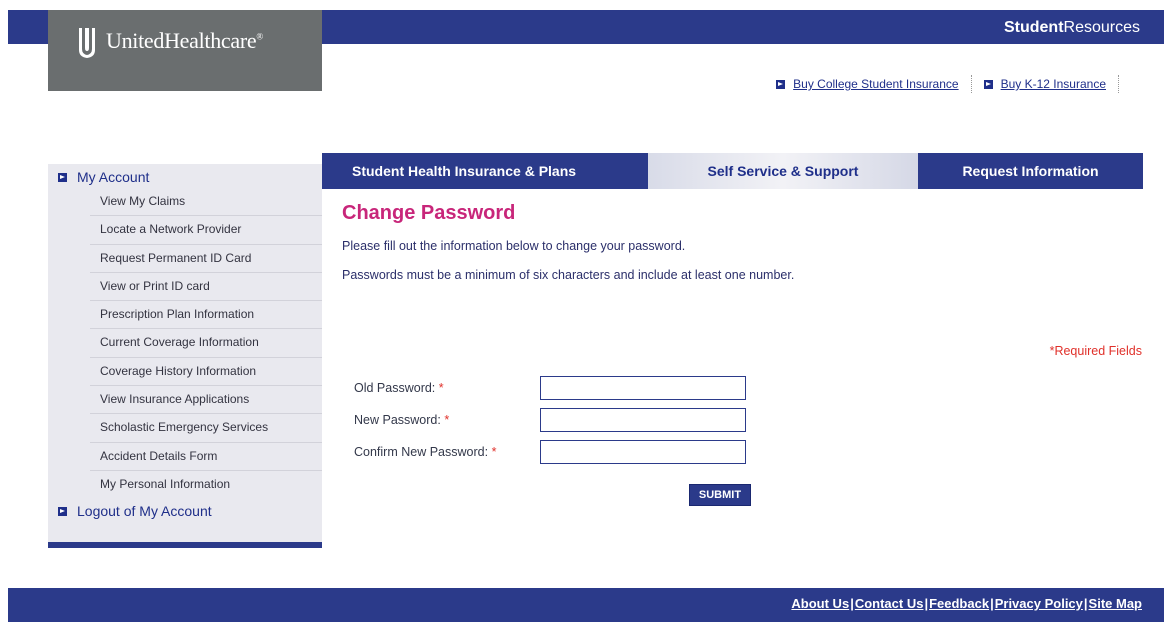  I want to click on old-password-row: Old Password: *, so click(550, 388).